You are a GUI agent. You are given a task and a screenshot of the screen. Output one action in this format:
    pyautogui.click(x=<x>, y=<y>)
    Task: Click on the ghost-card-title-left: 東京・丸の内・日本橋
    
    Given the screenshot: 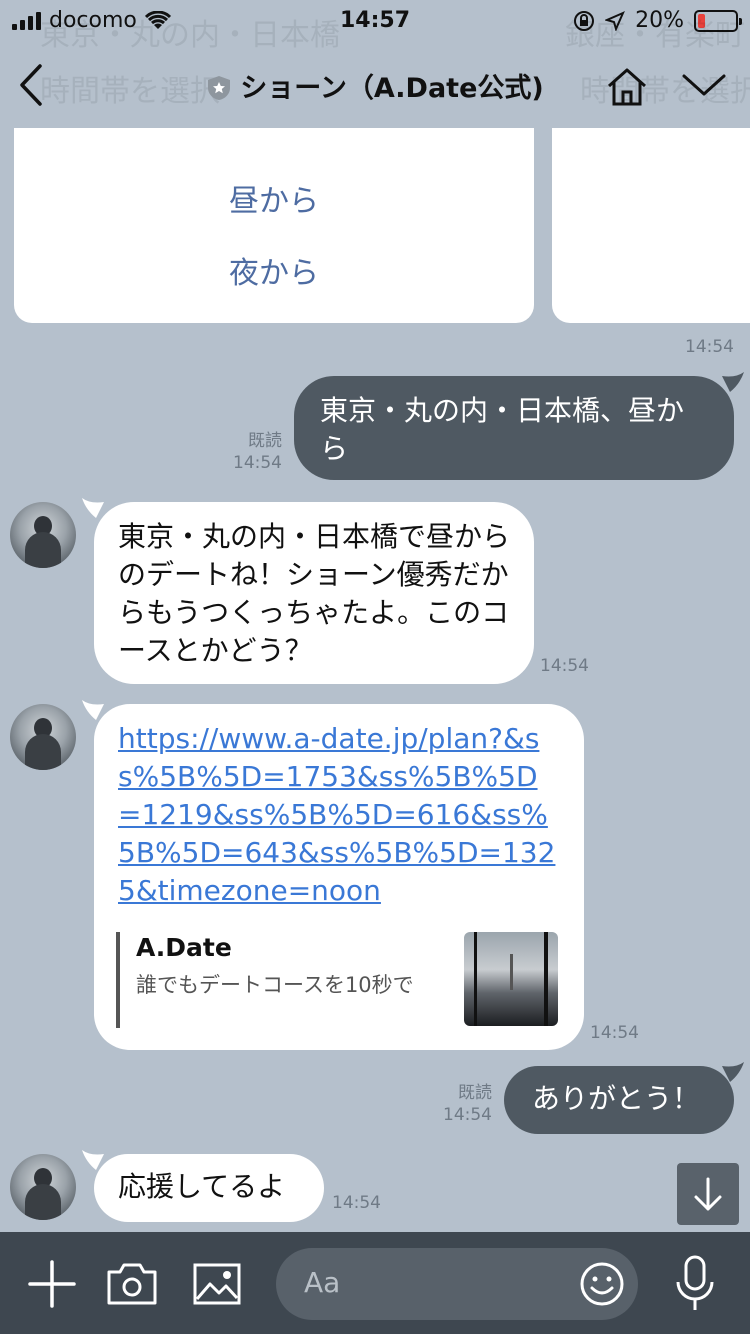 What is the action you would take?
    pyautogui.click(x=190, y=35)
    